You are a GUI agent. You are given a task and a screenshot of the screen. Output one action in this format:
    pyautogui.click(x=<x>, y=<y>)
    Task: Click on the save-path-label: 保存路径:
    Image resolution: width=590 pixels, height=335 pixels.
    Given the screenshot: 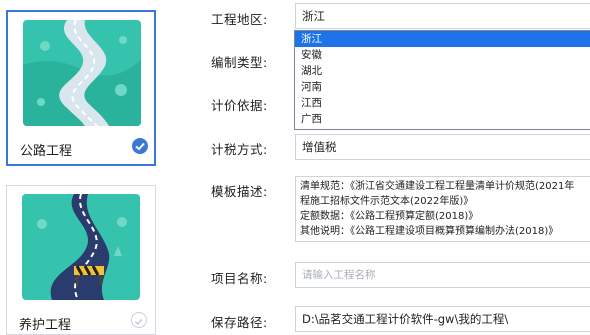 What is the action you would take?
    pyautogui.click(x=239, y=322)
    